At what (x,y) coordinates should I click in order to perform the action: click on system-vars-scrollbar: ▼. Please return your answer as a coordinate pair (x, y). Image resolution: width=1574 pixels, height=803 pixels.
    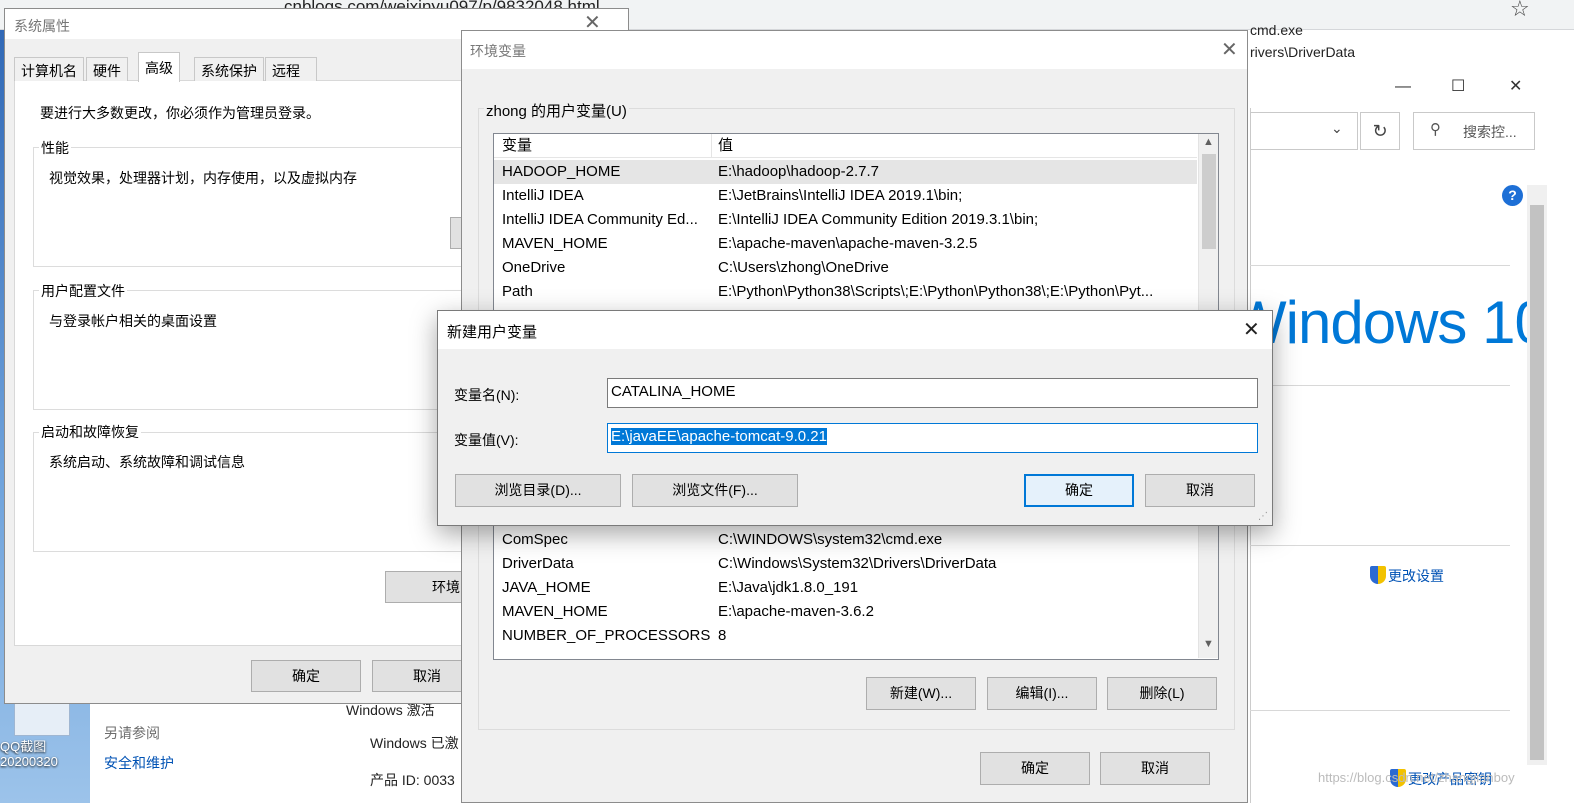
    Looking at the image, I should click on (1208, 591).